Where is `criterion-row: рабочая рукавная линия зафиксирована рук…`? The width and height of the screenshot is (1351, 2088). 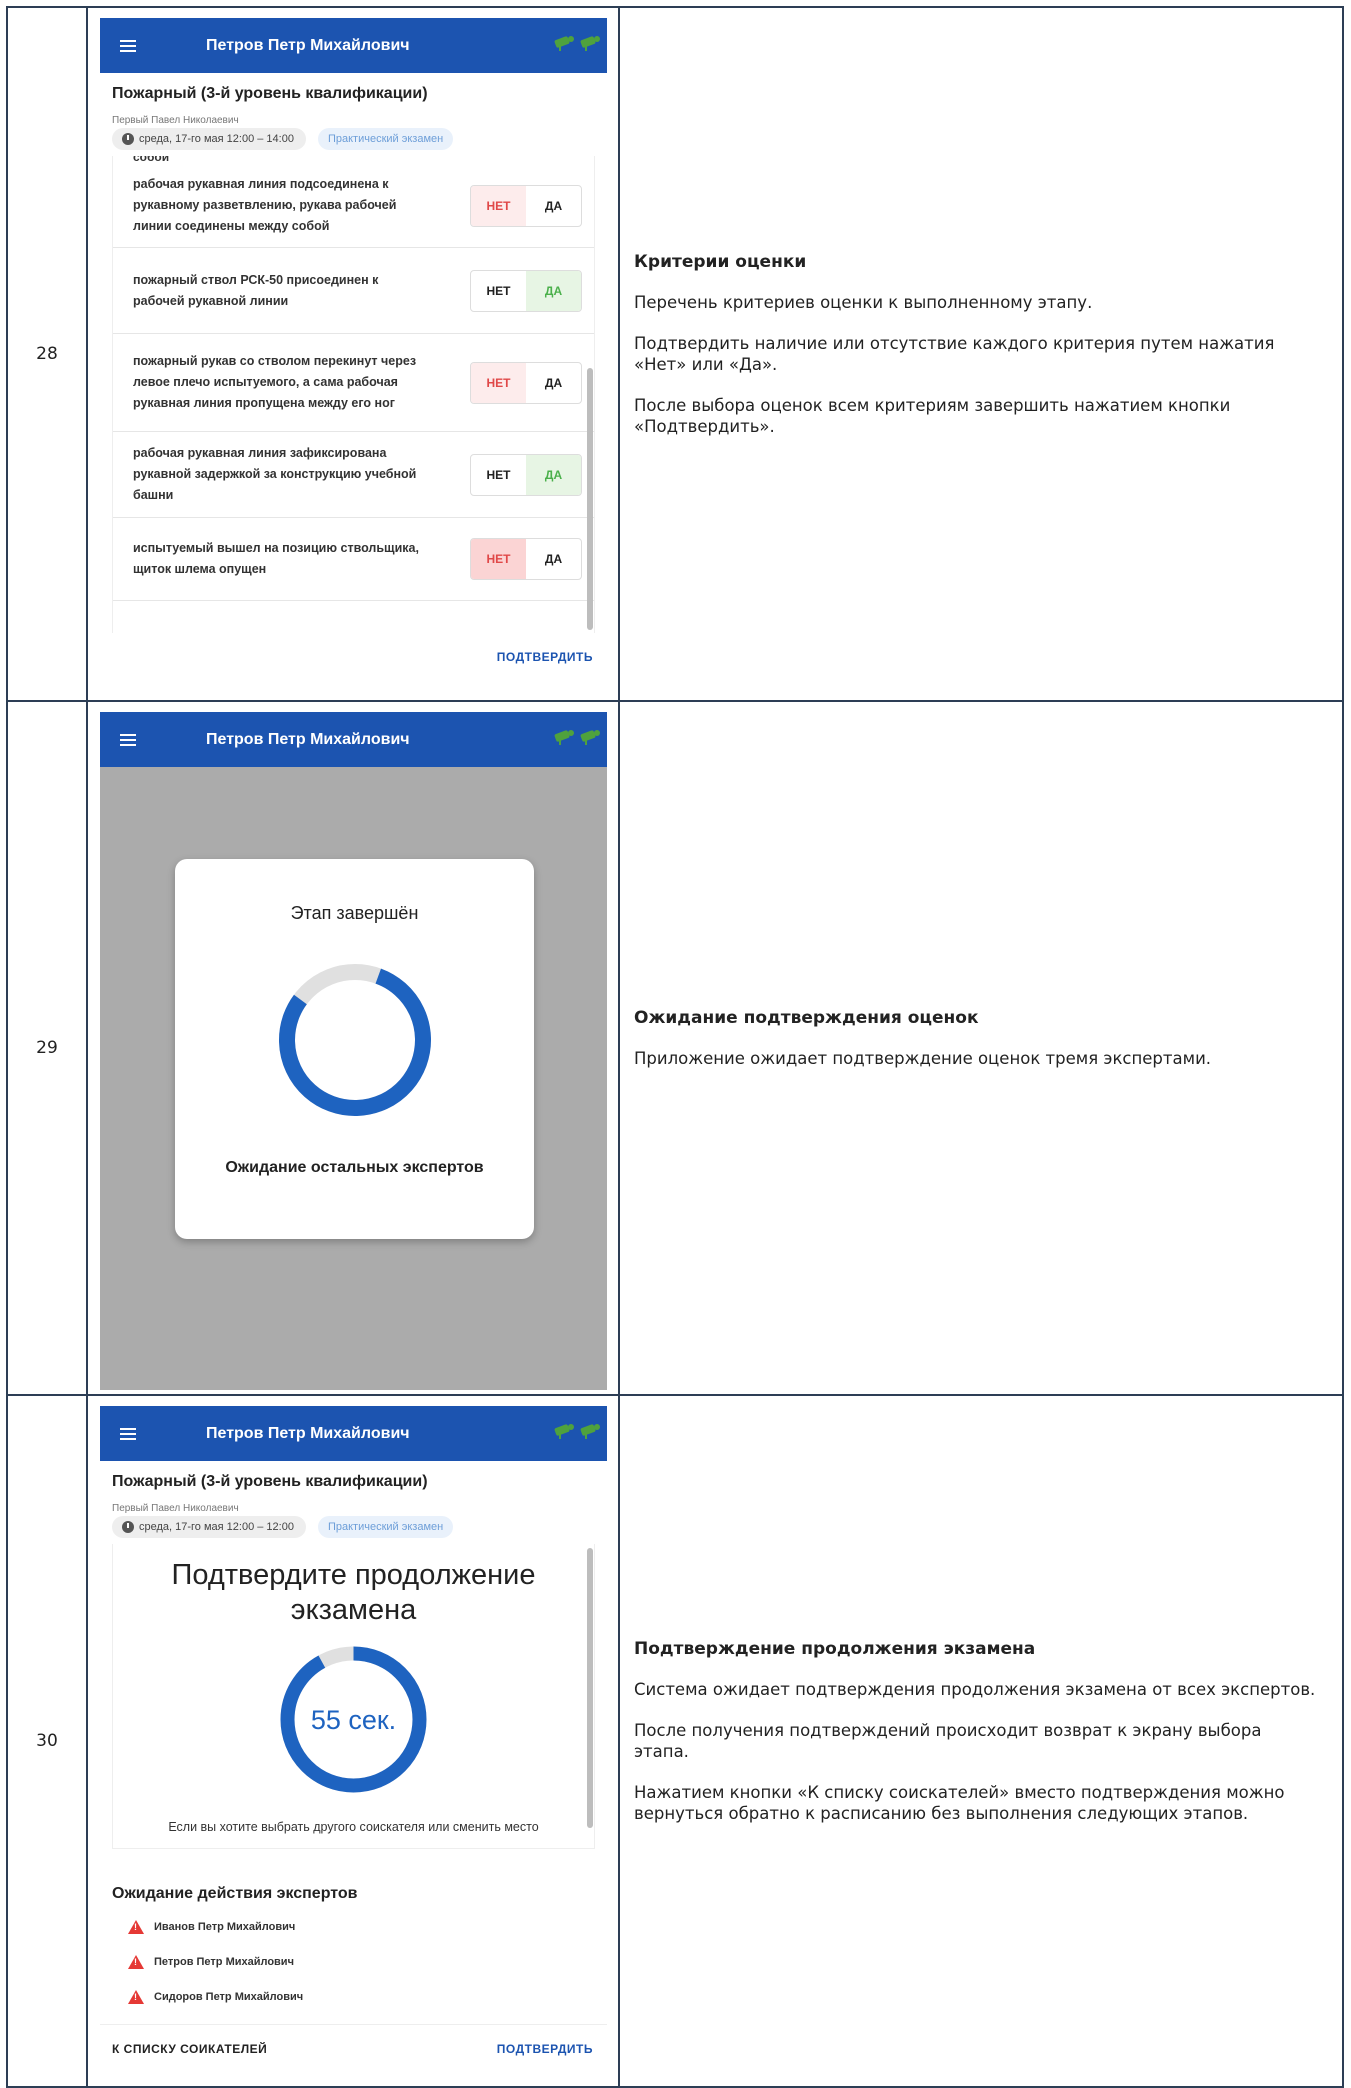
criterion-row: рабочая рукавная линия зафиксирована рук… is located at coordinates (353, 475).